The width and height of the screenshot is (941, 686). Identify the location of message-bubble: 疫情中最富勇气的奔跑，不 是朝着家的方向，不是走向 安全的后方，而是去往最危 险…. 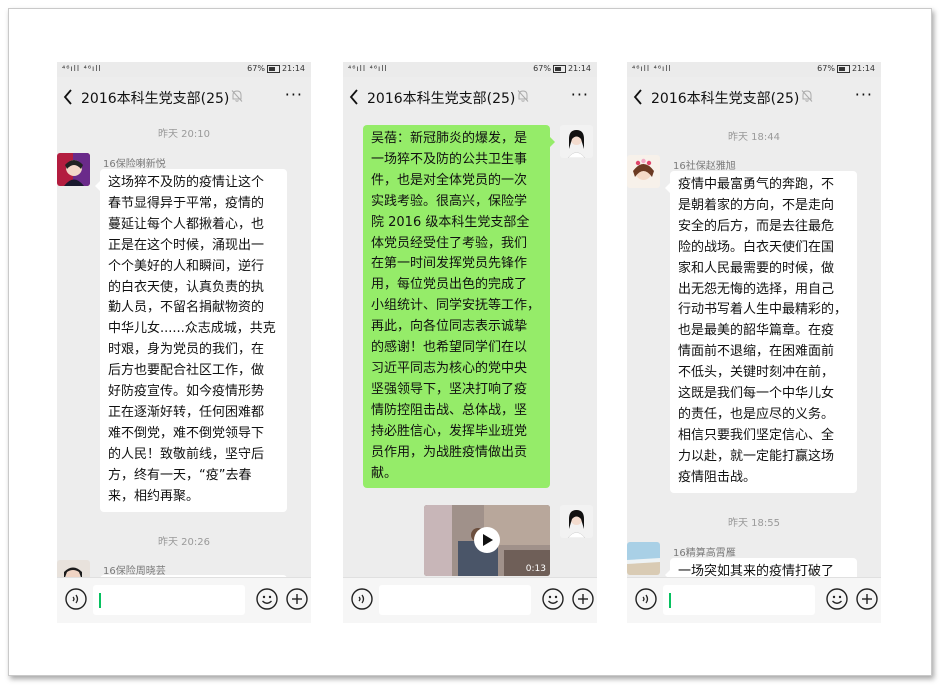
(761, 332).